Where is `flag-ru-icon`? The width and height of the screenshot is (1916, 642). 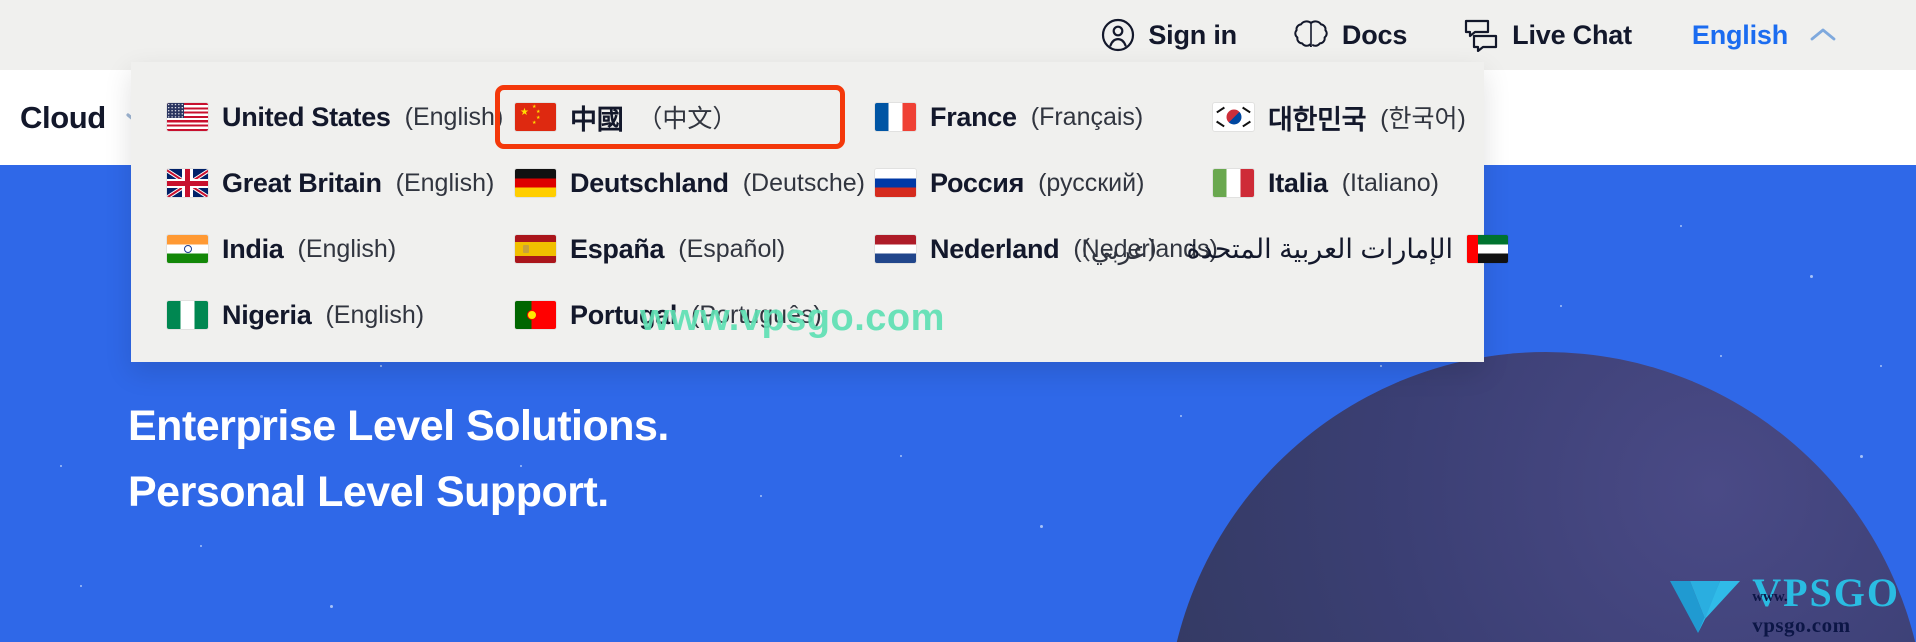
flag-ru-icon is located at coordinates (895, 183).